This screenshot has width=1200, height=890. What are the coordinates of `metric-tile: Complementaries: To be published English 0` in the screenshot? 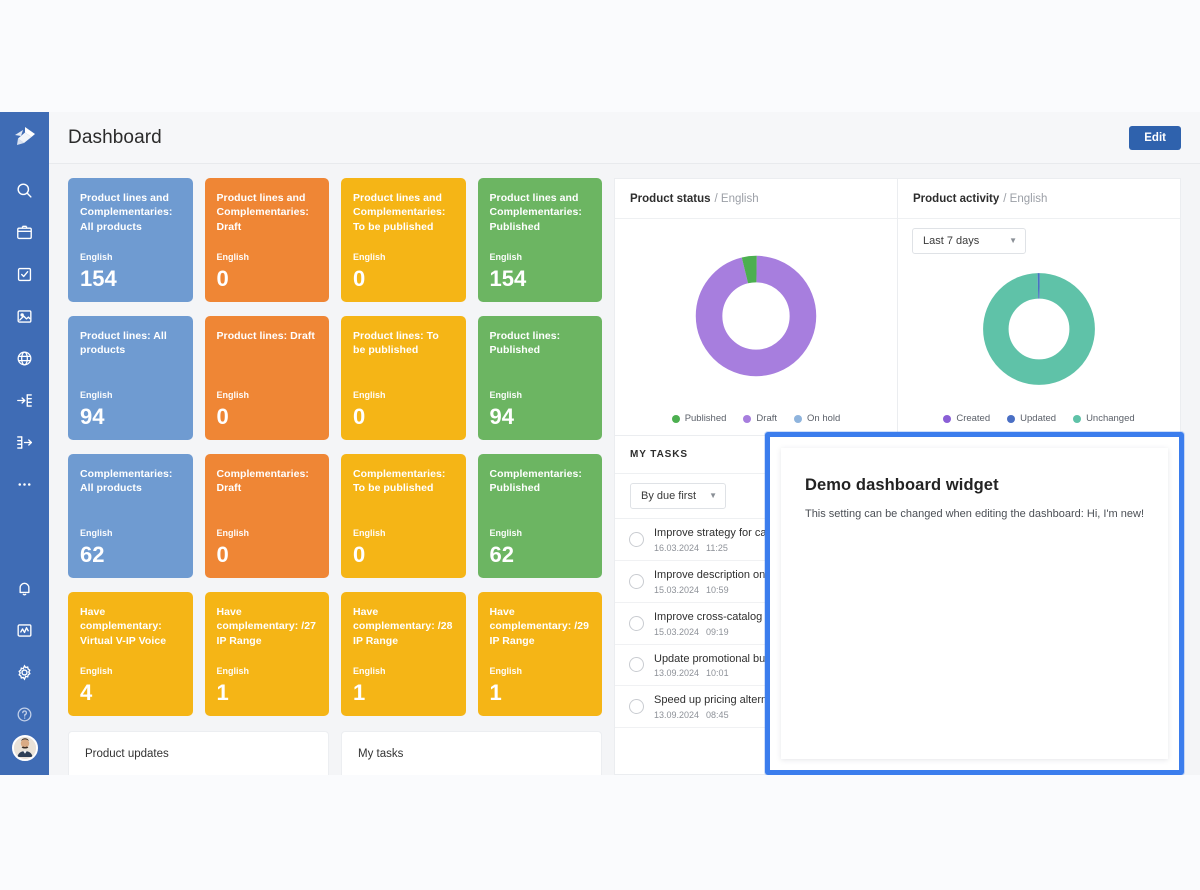 It's located at (403, 516).